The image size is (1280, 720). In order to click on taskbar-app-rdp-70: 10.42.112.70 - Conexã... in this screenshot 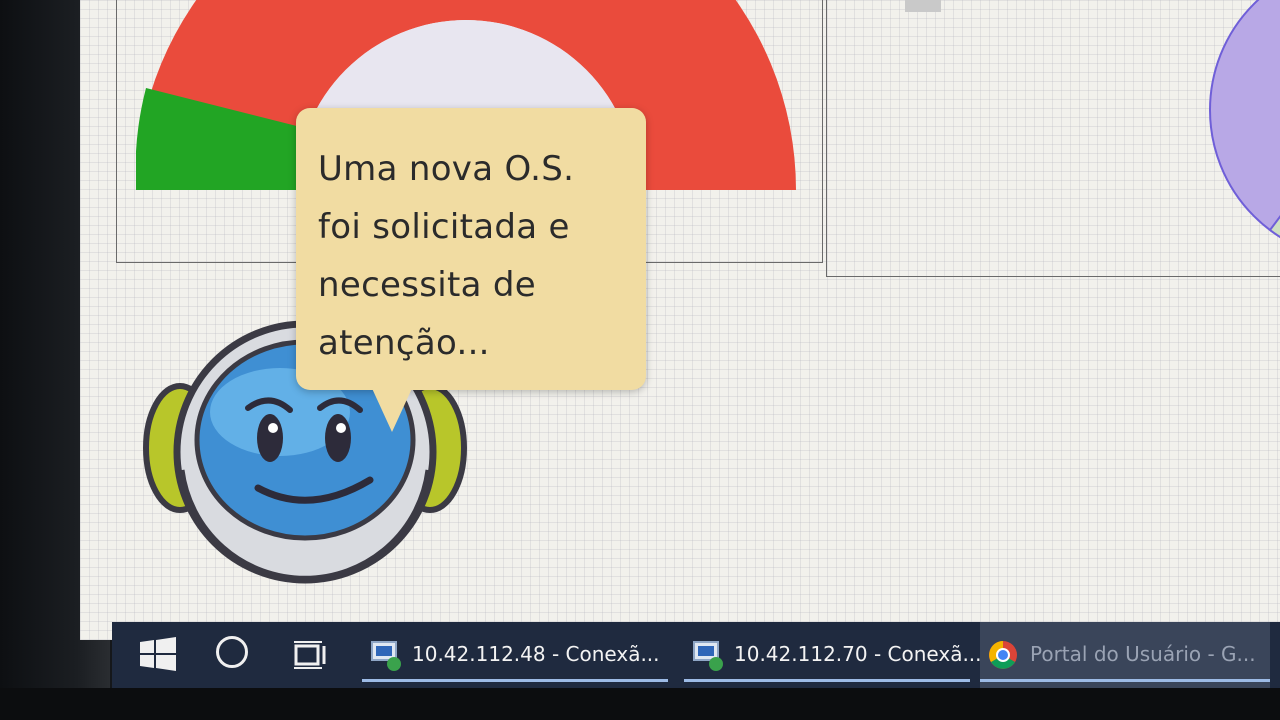, I will do `click(833, 655)`.